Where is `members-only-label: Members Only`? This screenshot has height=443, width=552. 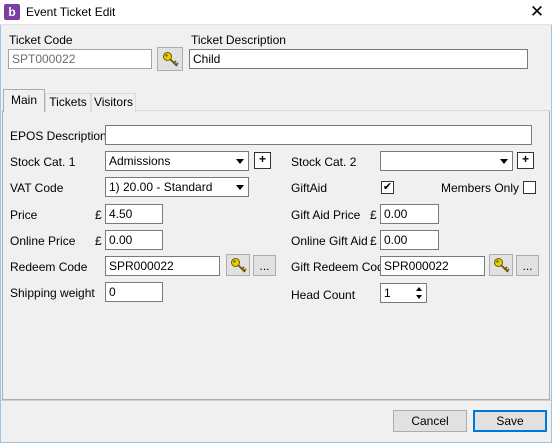 members-only-label: Members Only is located at coordinates (480, 188).